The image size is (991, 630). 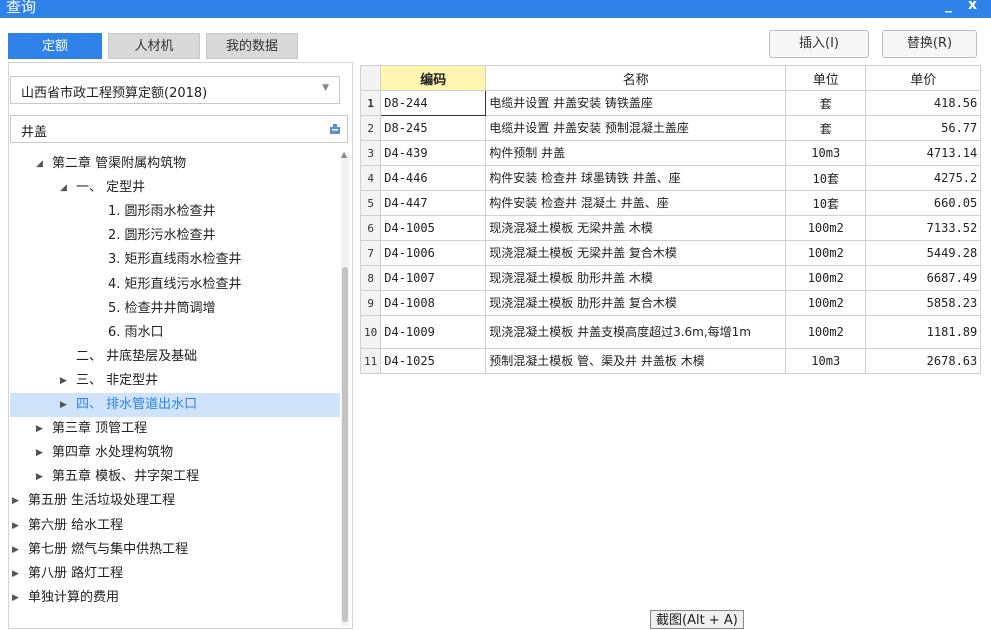 What do you see at coordinates (433, 303) in the screenshot?
I see `cell-code: D4-1008` at bounding box center [433, 303].